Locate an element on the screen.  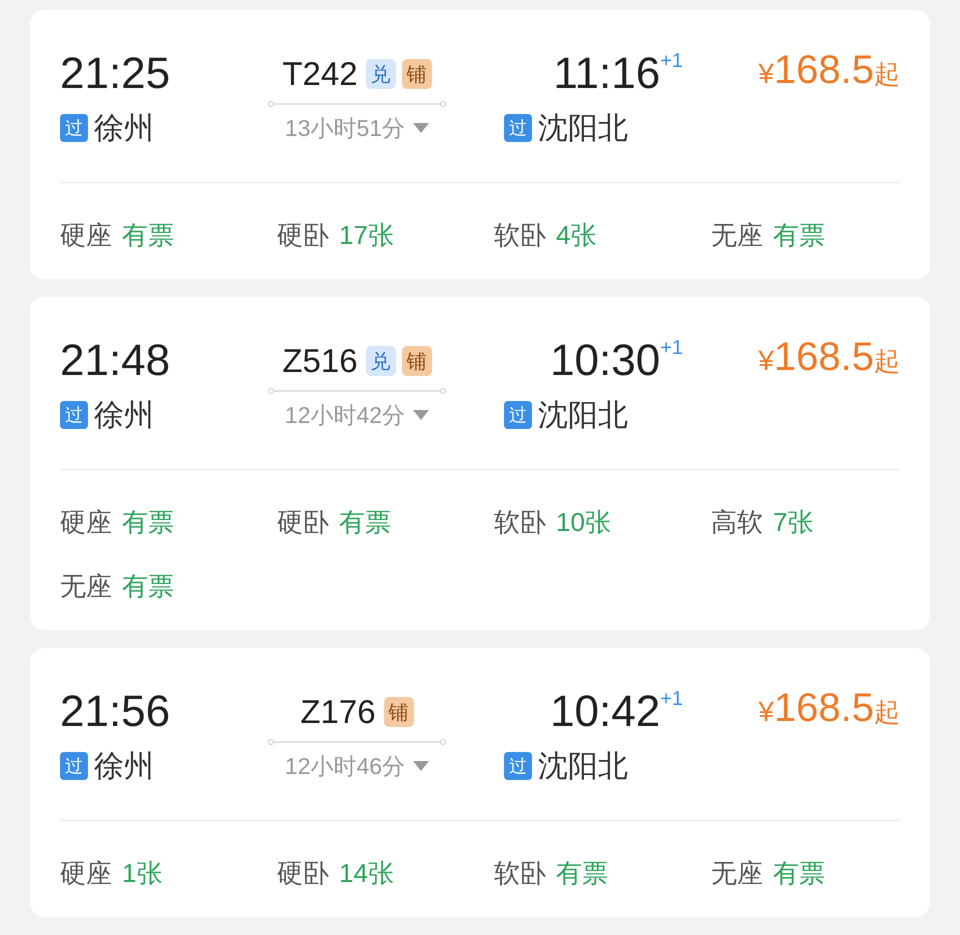
seat-availability: 7张 is located at coordinates (793, 522).